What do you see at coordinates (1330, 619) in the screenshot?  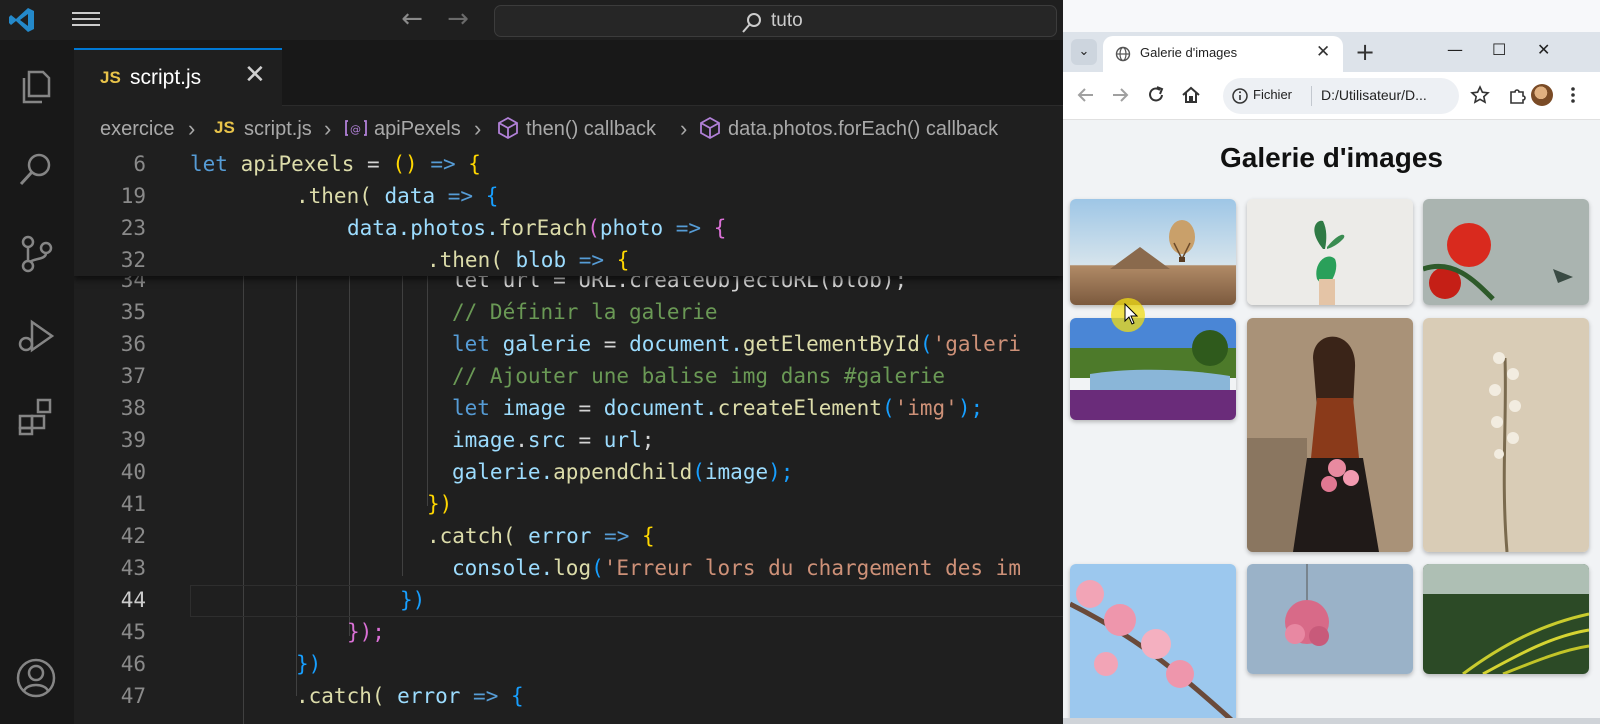 I see `gallery-image-hanging-flowers` at bounding box center [1330, 619].